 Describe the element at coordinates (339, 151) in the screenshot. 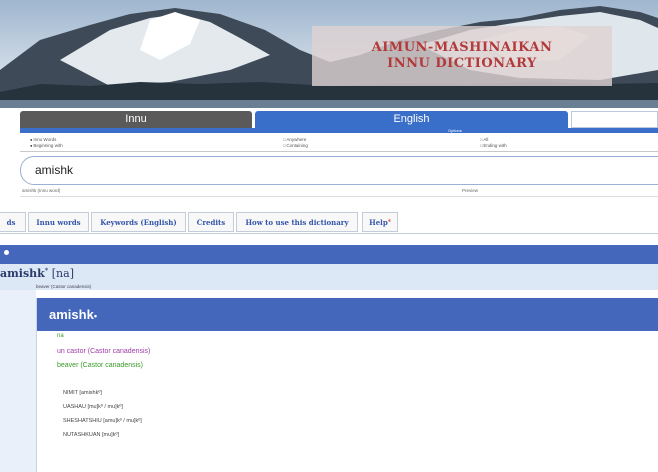

I see `divider` at that location.